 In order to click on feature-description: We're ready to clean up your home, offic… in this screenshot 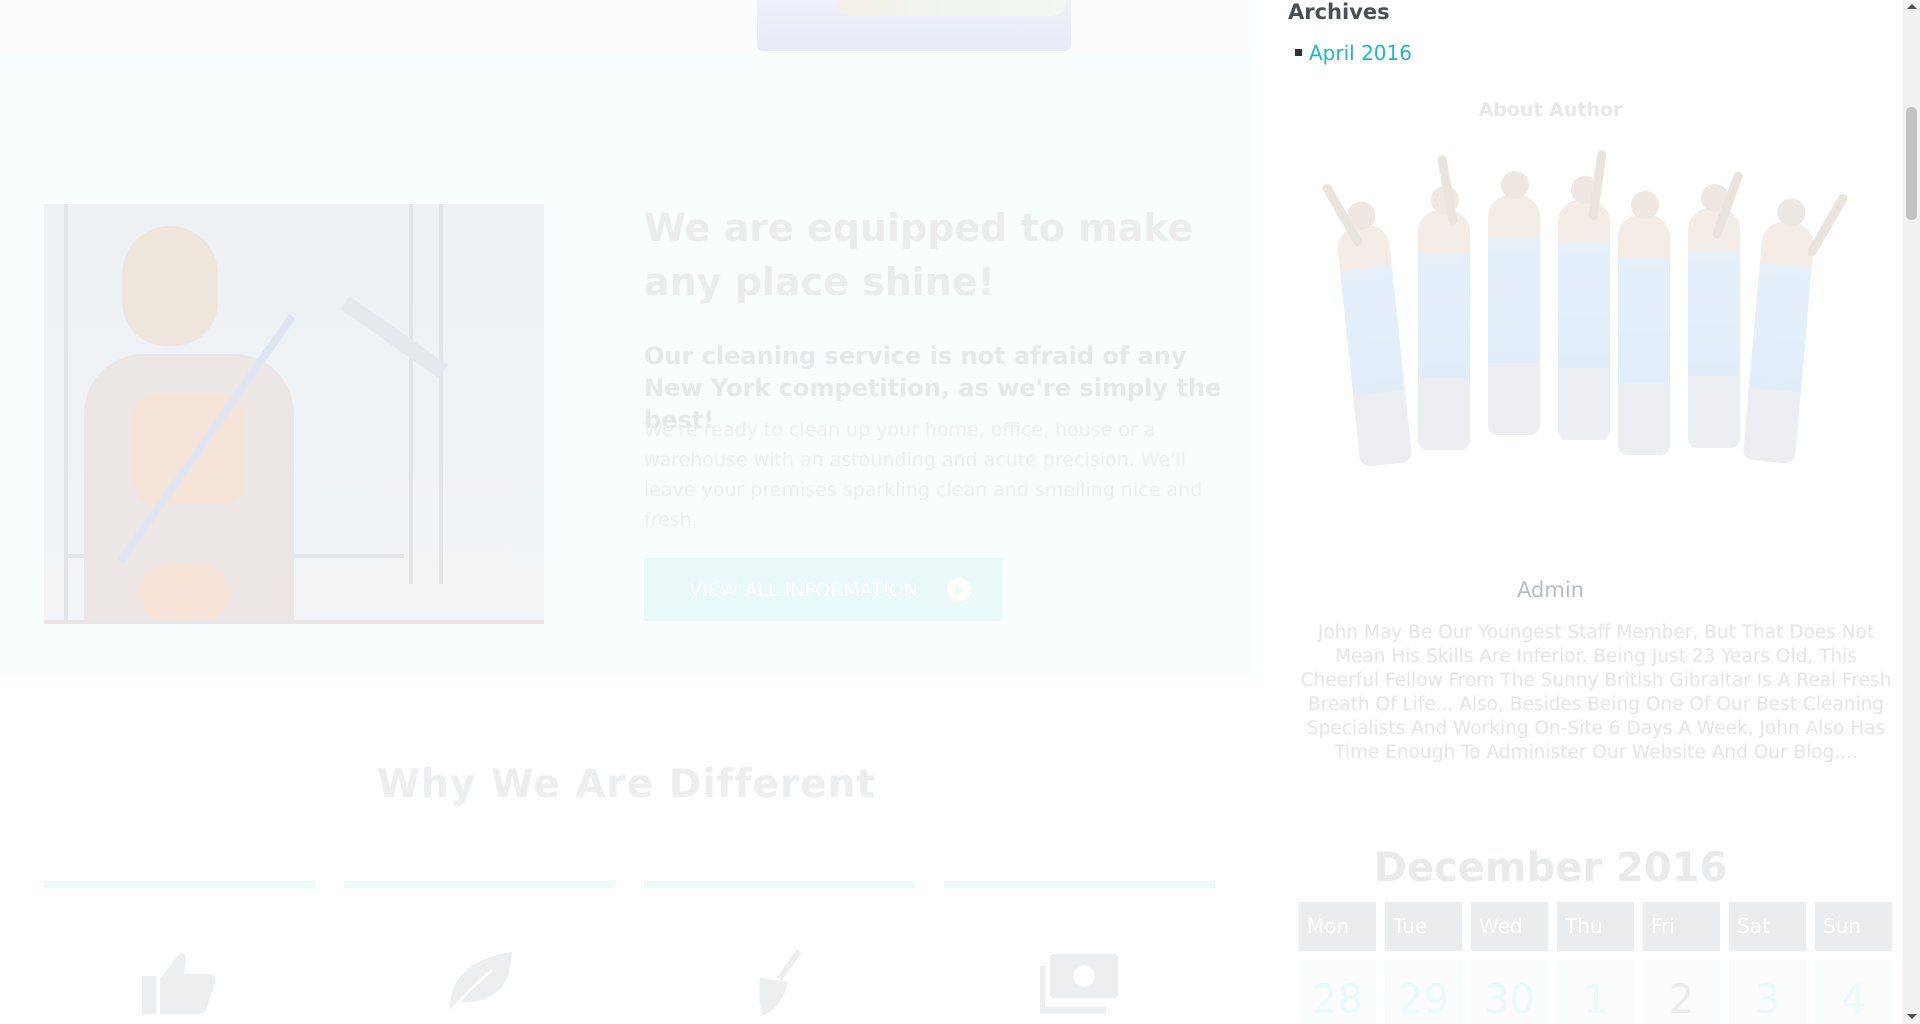, I will do `click(923, 475)`.